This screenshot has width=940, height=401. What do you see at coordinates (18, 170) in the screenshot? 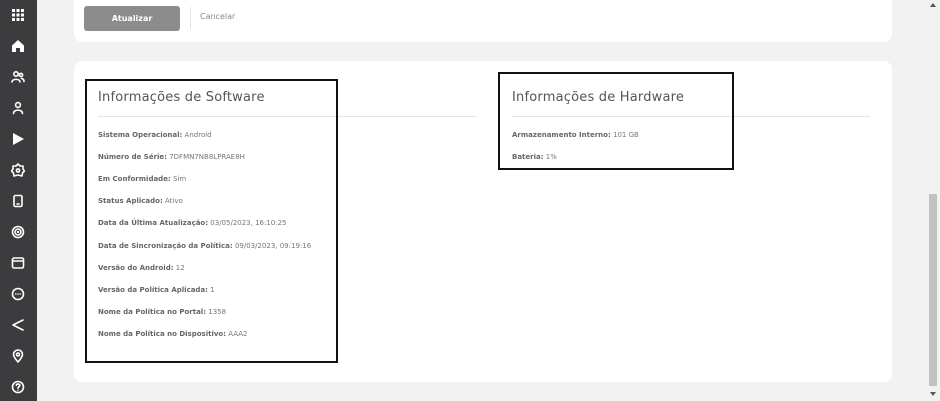
I see `settings-badge-icon` at bounding box center [18, 170].